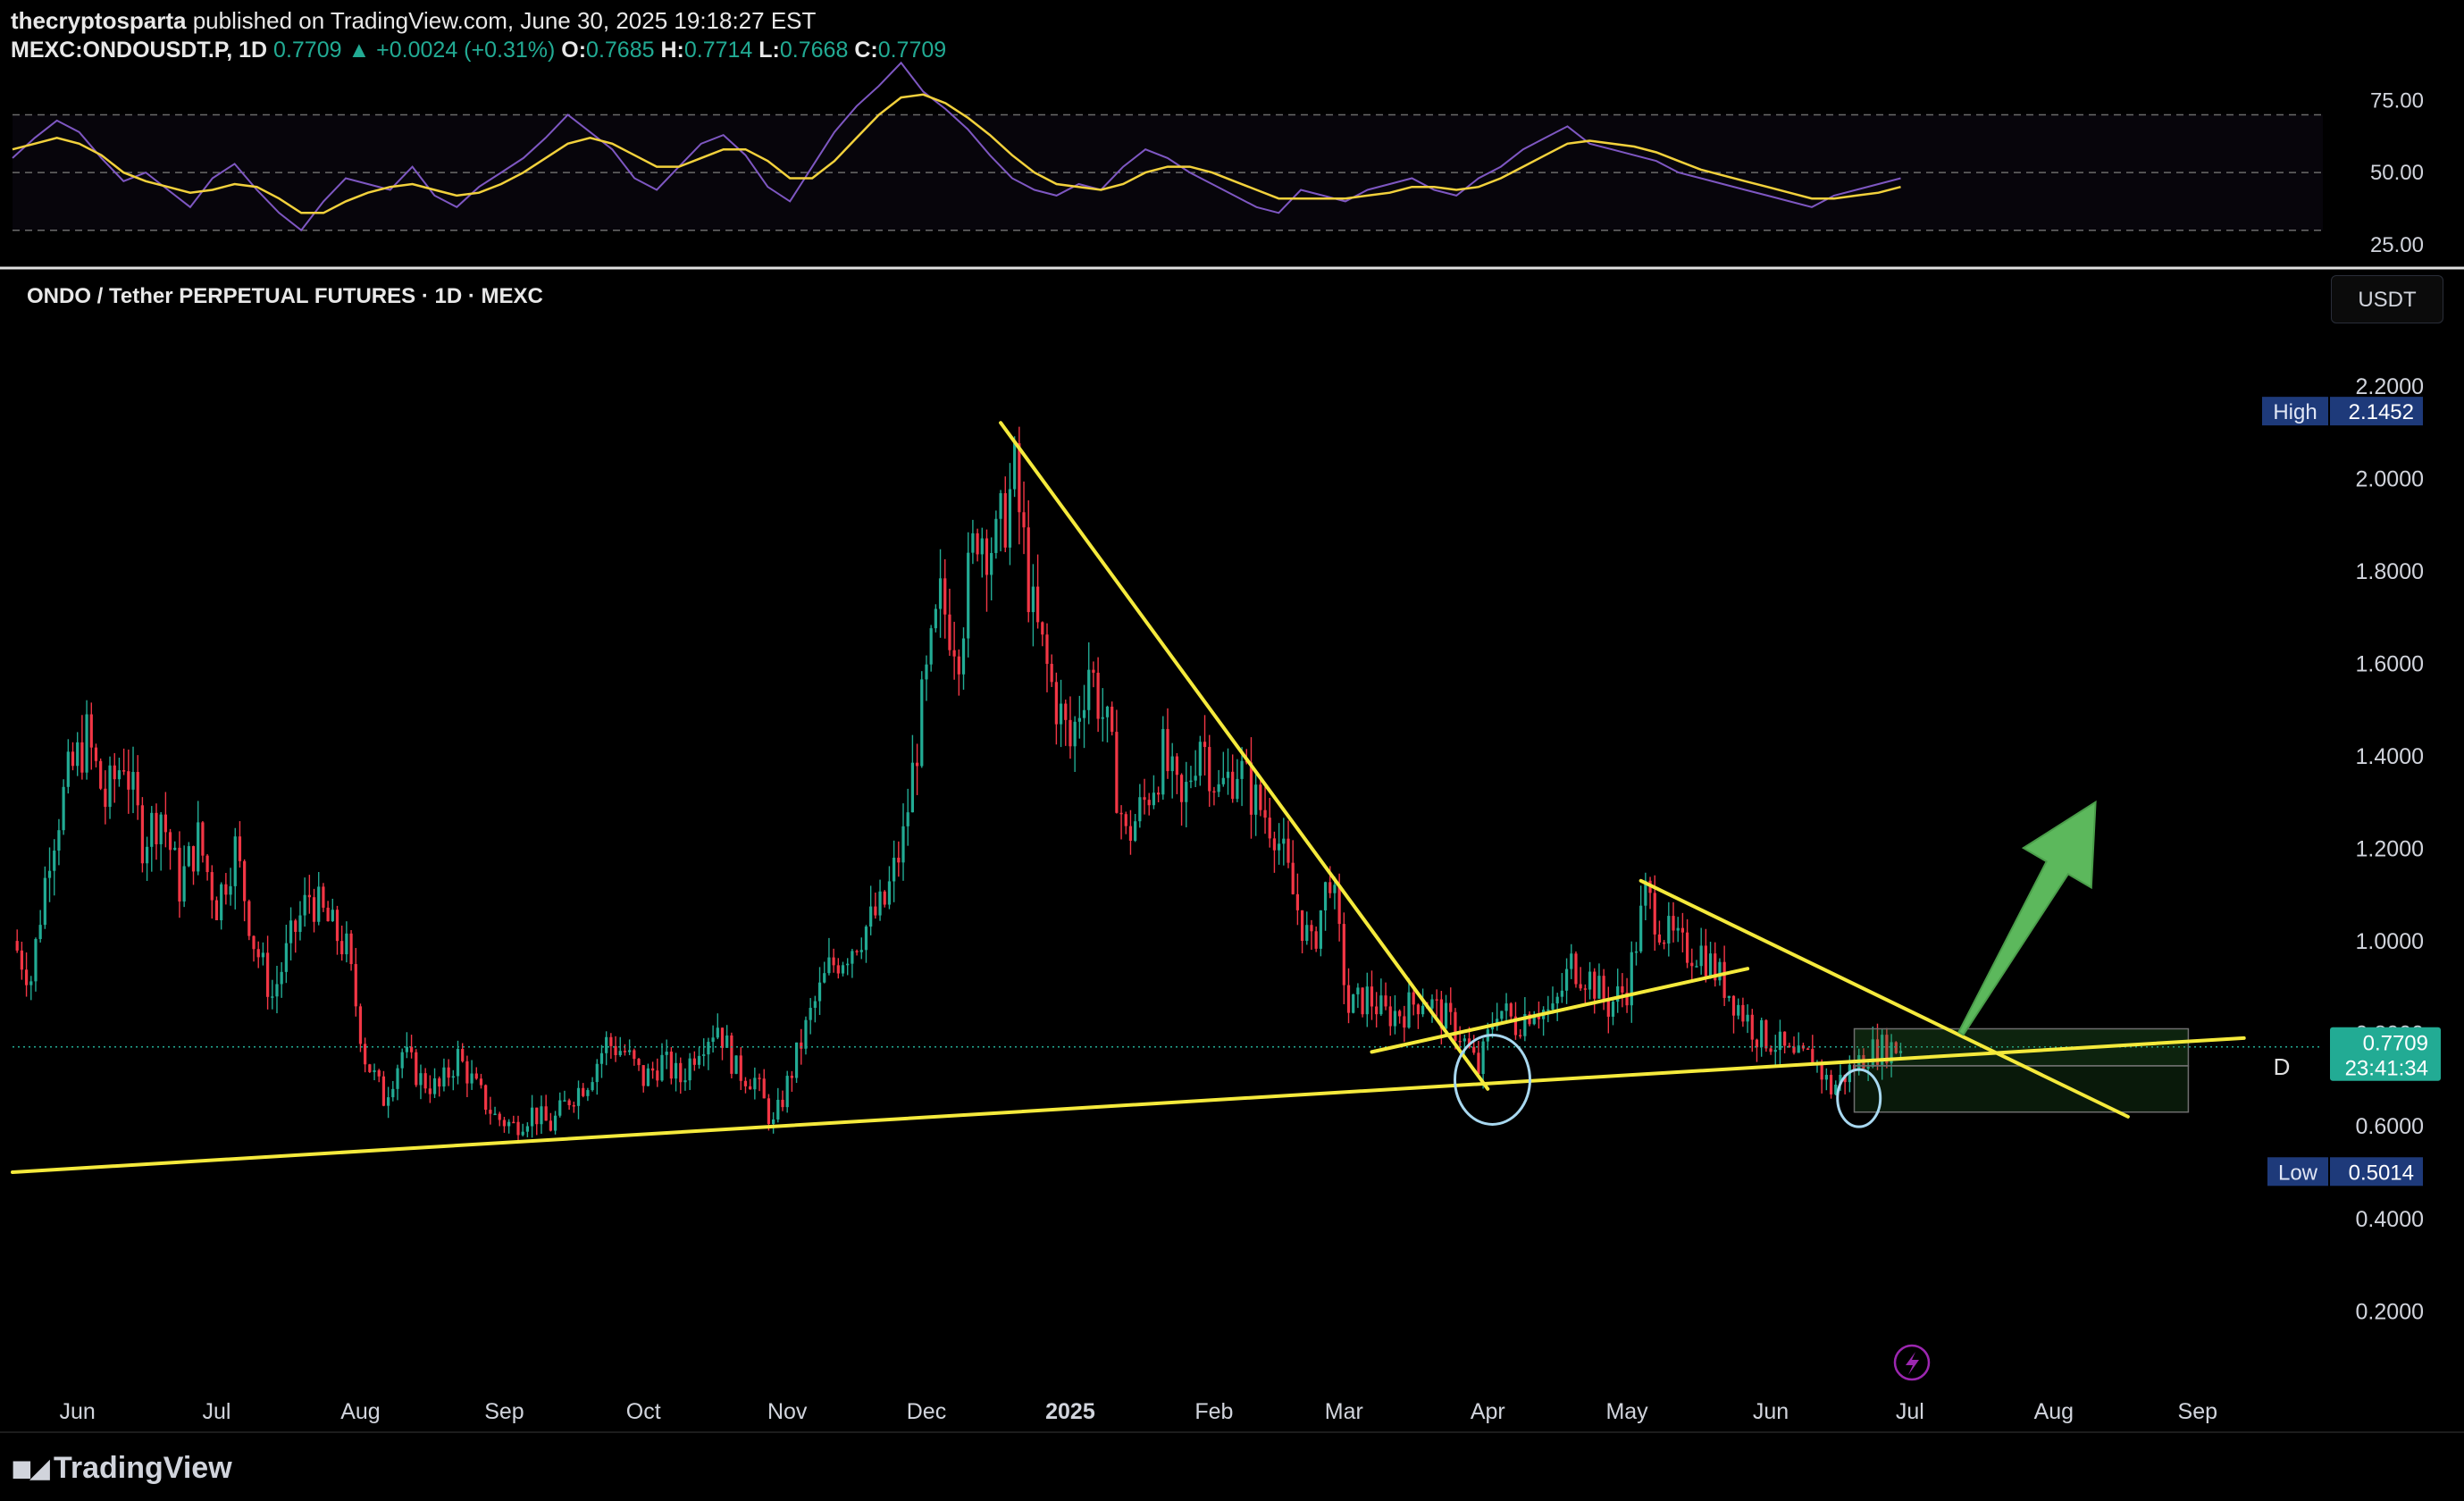  I want to click on price-tick-label: 2.2000, so click(2390, 387).